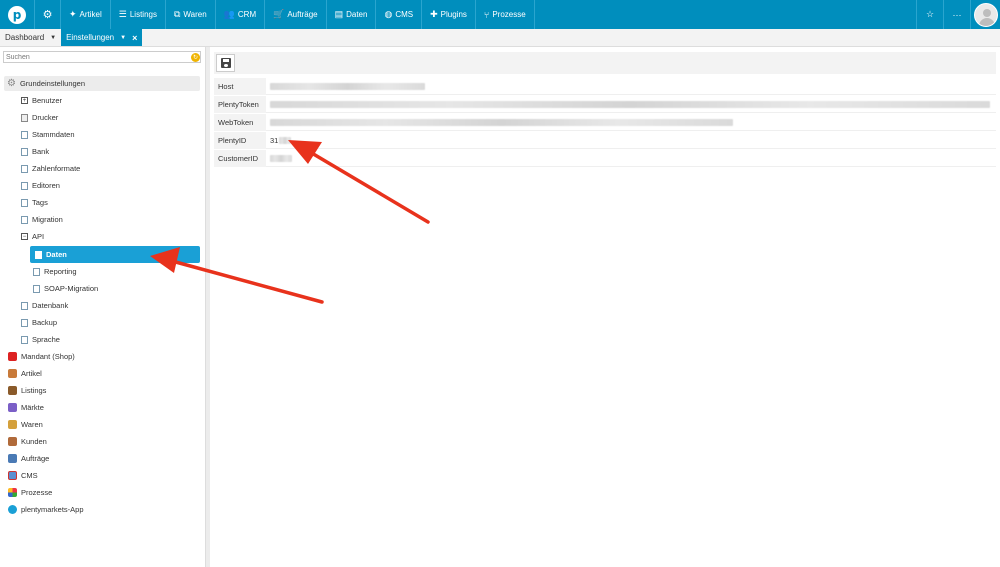 This screenshot has height=567, width=1000. I want to click on tree-node-backup: Backup, so click(39, 322).